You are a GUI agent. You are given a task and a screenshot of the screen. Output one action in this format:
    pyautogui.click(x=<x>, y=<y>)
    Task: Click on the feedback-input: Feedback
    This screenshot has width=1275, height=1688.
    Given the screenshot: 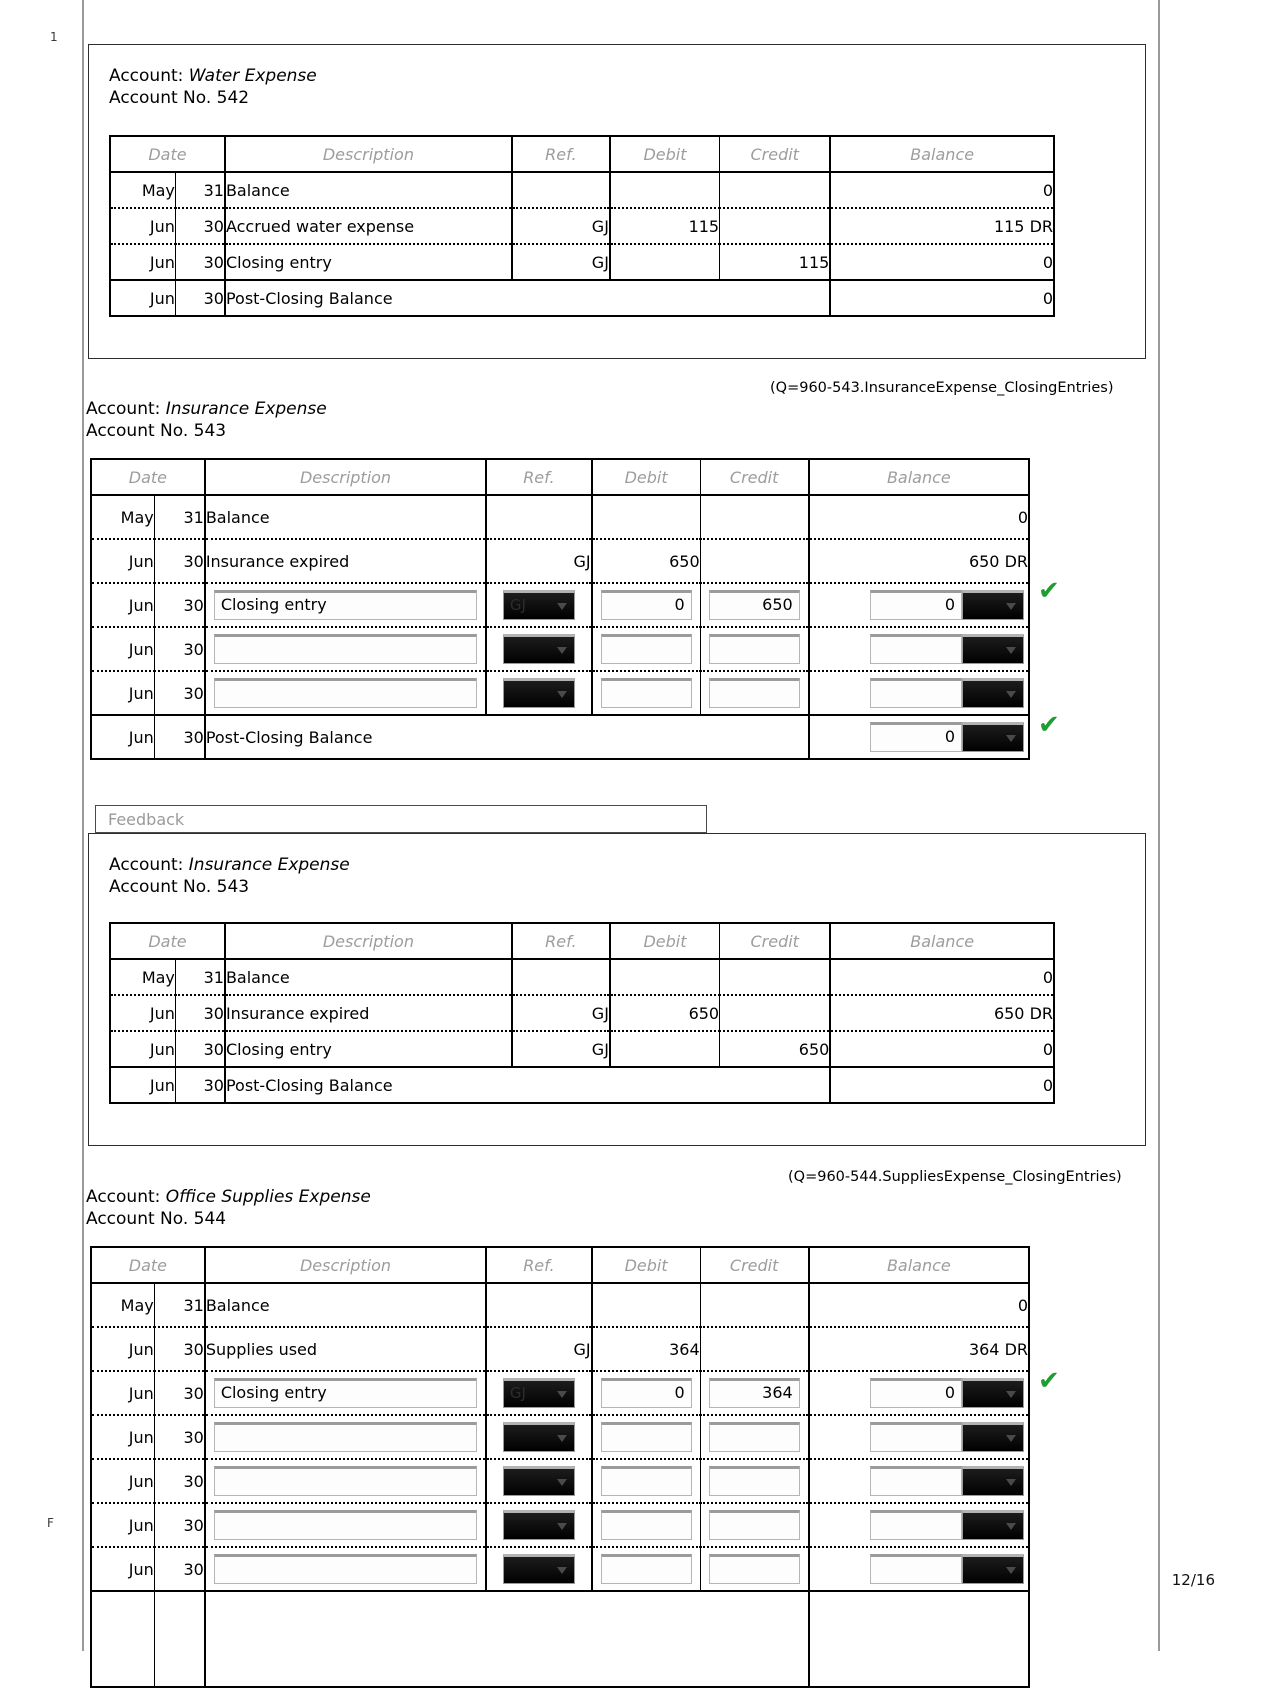 What is the action you would take?
    pyautogui.click(x=401, y=819)
    